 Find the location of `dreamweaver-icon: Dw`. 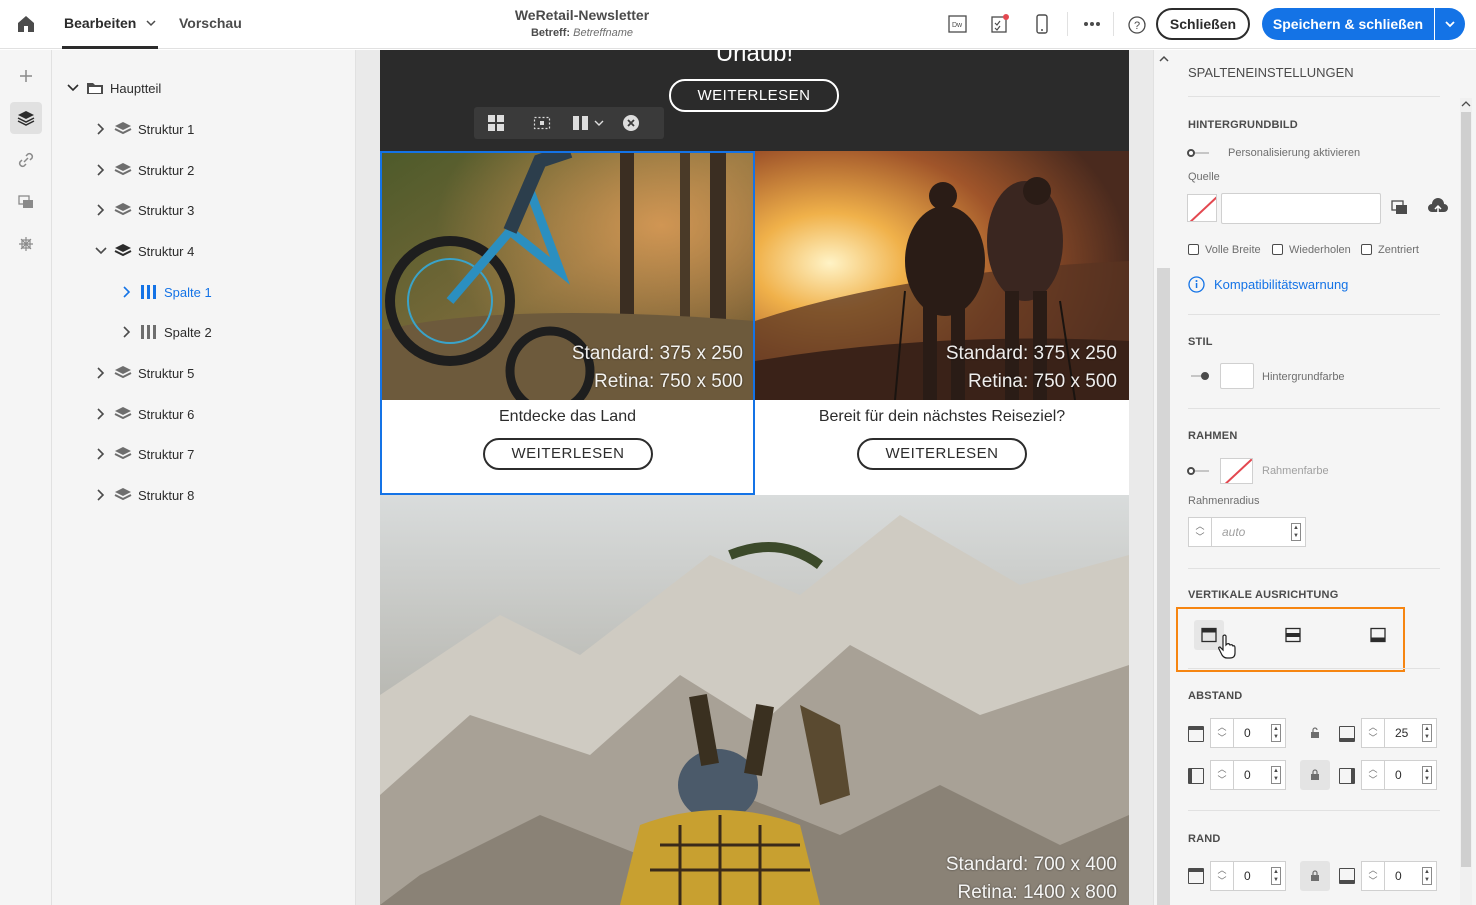

dreamweaver-icon: Dw is located at coordinates (958, 24).